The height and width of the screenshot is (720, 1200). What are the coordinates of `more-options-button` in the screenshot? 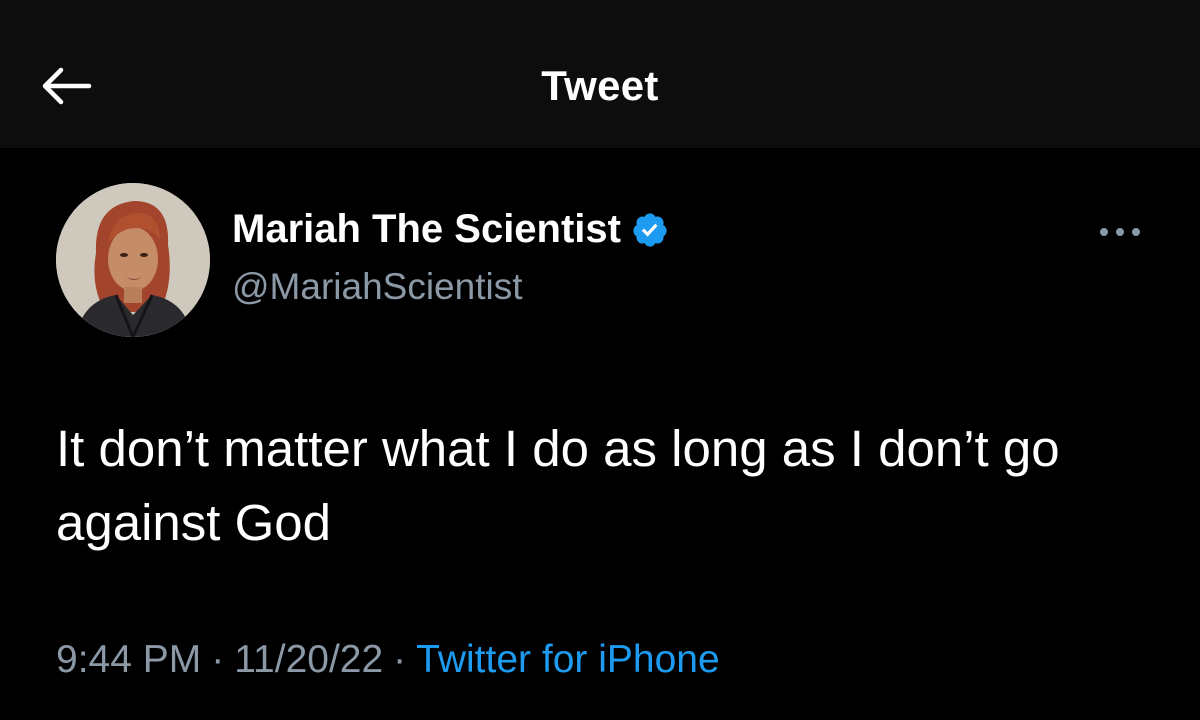 It's located at (1120, 232).